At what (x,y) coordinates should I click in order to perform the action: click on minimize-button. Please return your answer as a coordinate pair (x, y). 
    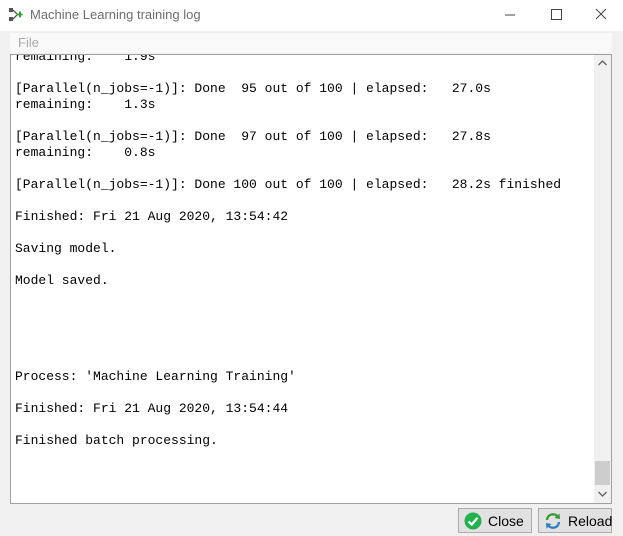
    Looking at the image, I should click on (510, 14).